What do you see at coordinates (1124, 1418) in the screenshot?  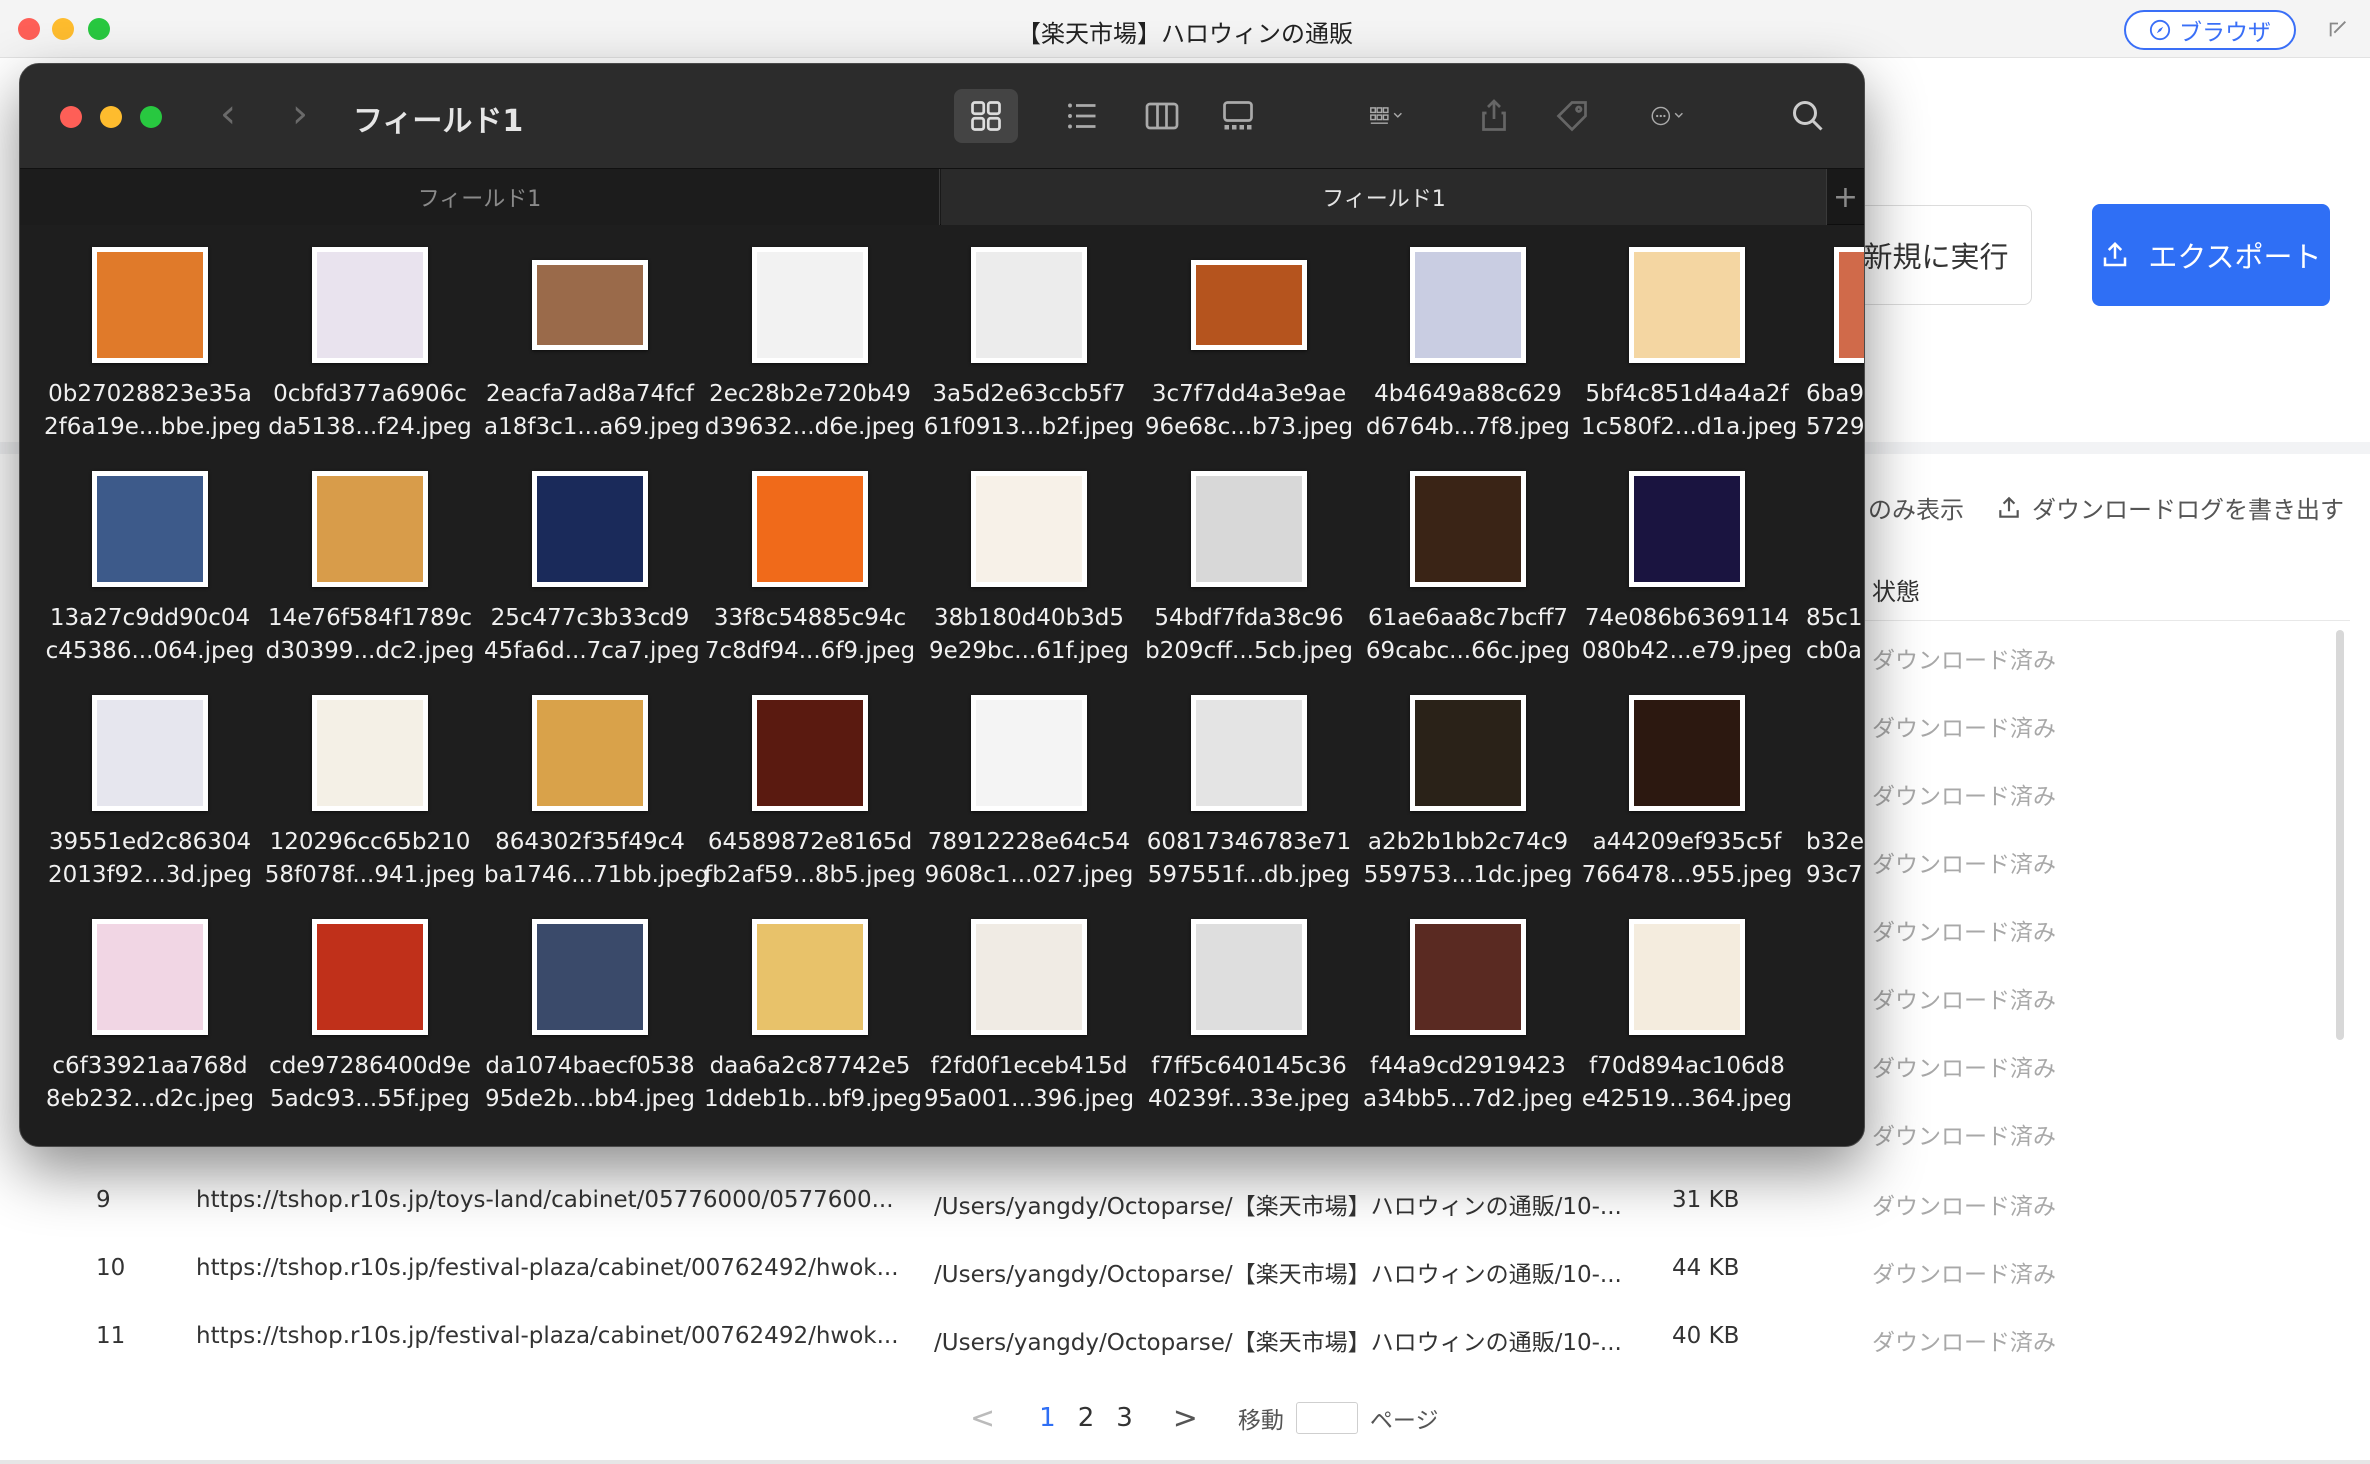 I see `page-3-button: 3` at bounding box center [1124, 1418].